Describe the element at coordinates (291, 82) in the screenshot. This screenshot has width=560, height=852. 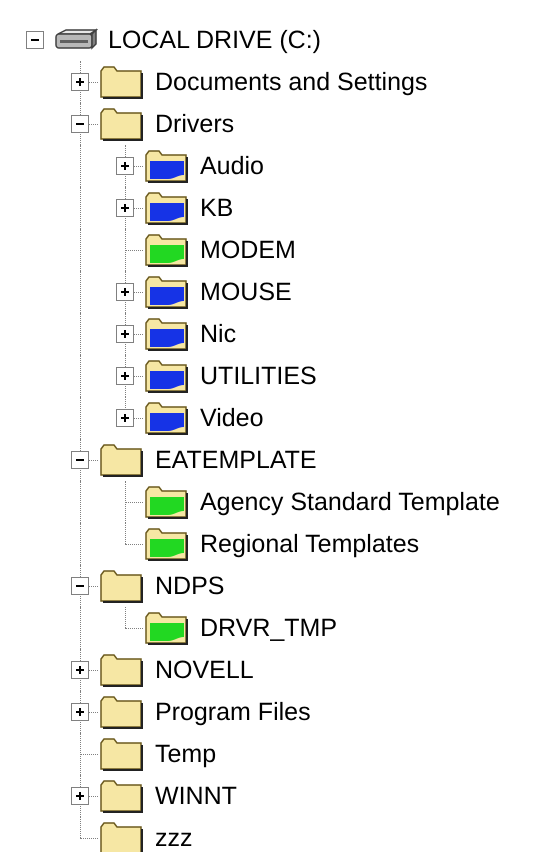
I see `tree-item-label: Documents and Settings` at that location.